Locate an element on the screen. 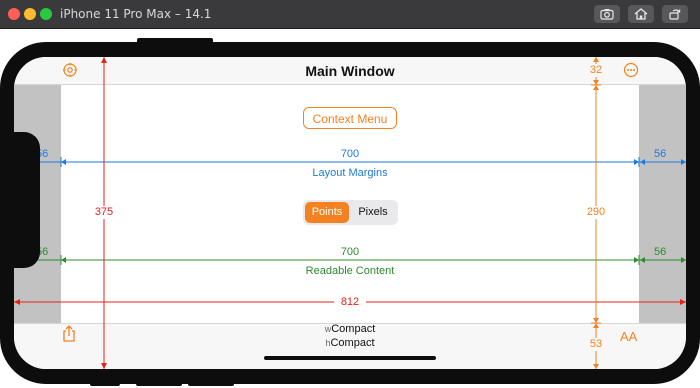 The width and height of the screenshot is (700, 388). segment-points: Points is located at coordinates (327, 212).